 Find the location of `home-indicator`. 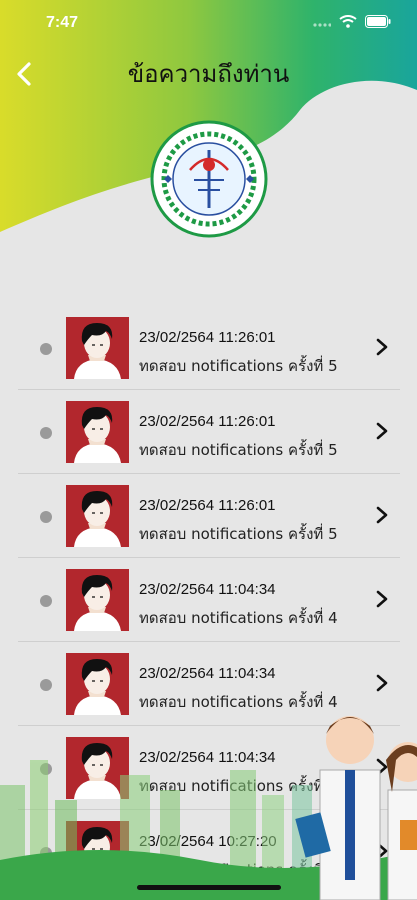

home-indicator is located at coordinates (209, 887).